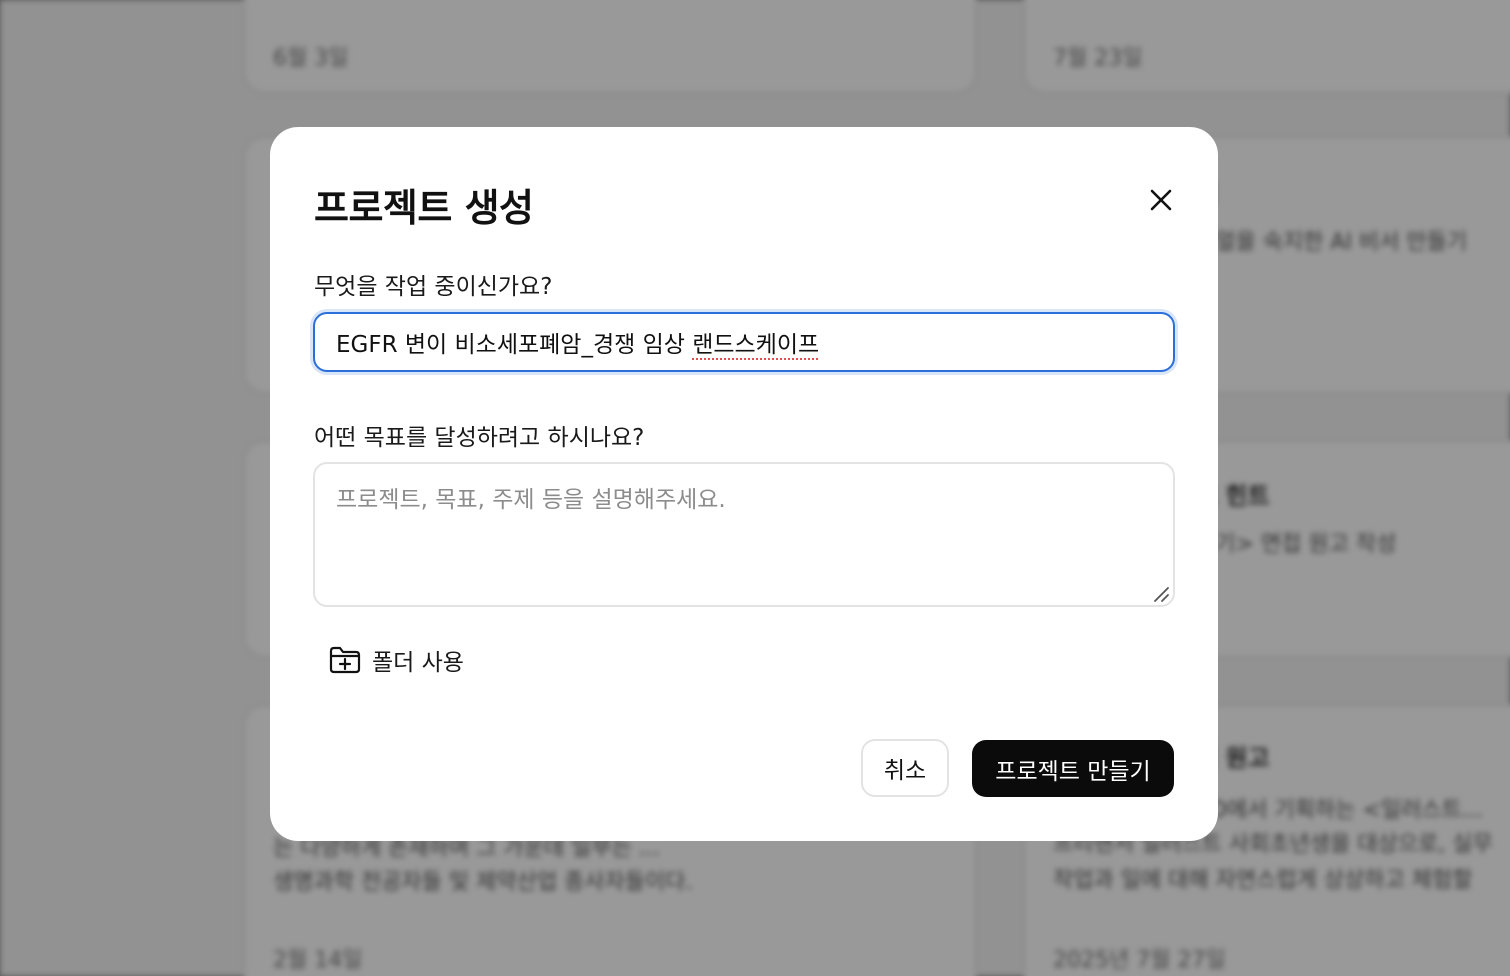 Image resolution: width=1510 pixels, height=976 pixels. Describe the element at coordinates (479, 438) in the screenshot. I see `project-goal-label: 어떤 목표를 달성하려고 하시나요?` at that location.